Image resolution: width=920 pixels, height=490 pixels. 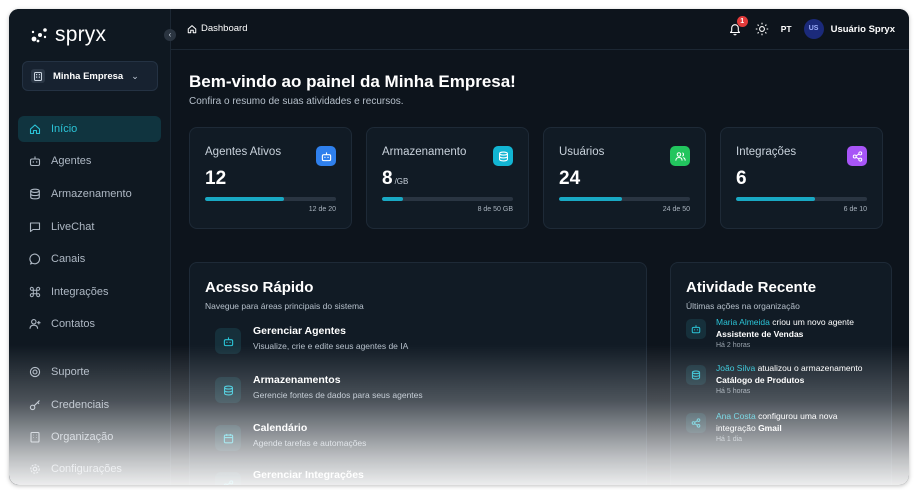 What do you see at coordinates (89, 129) in the screenshot?
I see `sidebar-item-inicio: Início` at bounding box center [89, 129].